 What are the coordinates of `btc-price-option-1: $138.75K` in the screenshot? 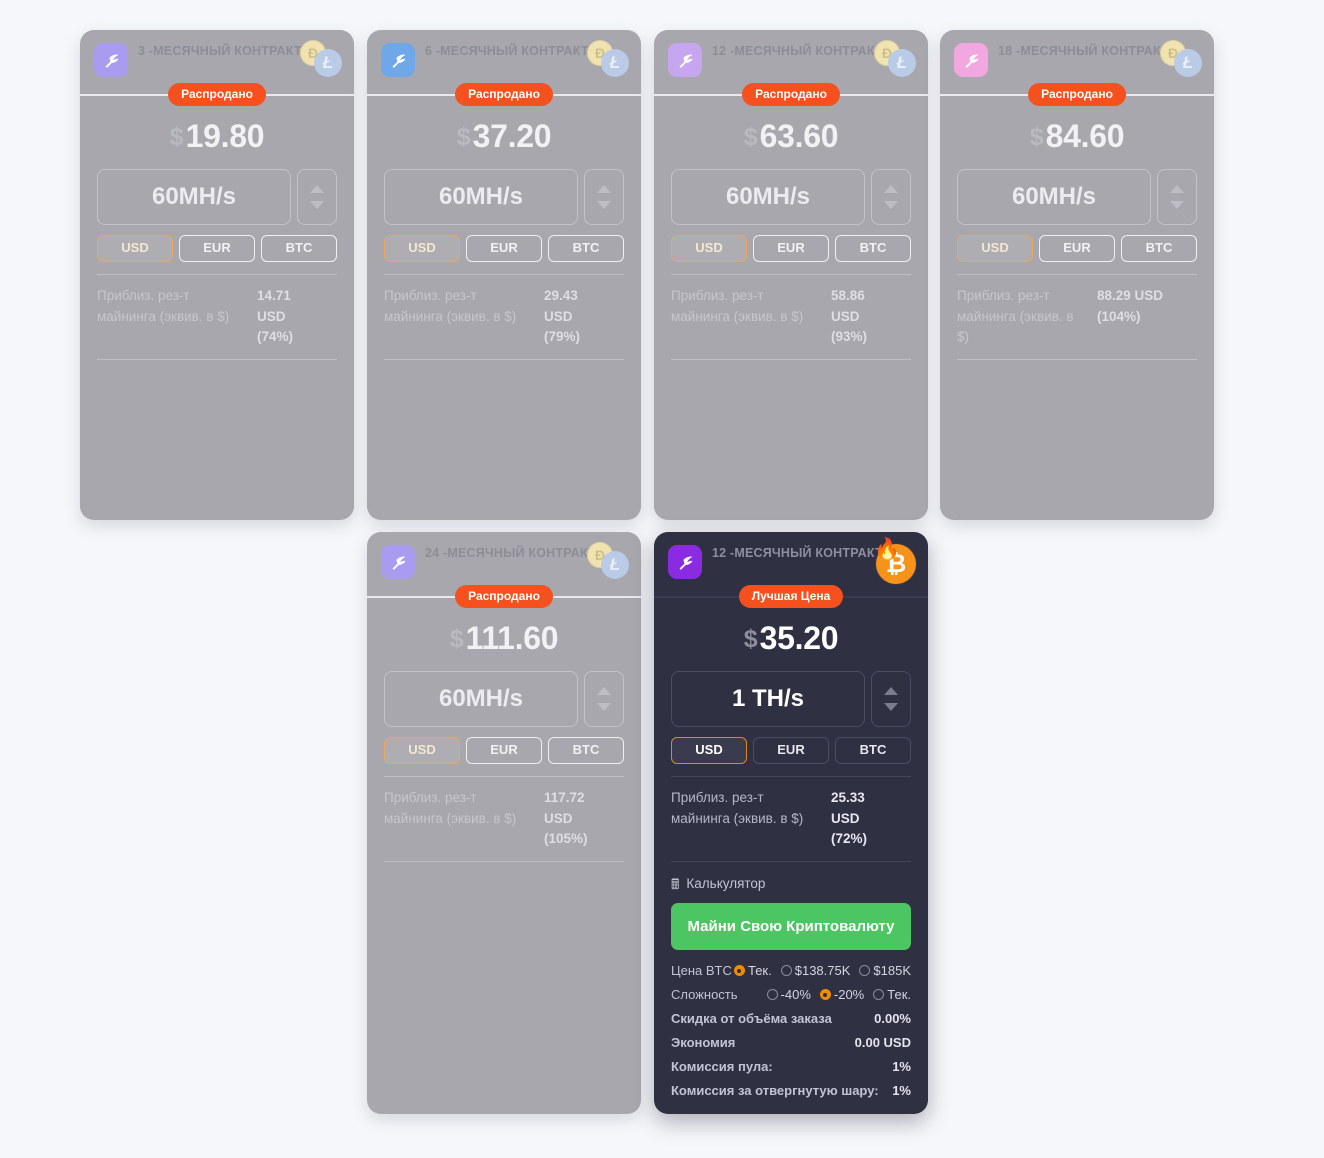 It's located at (815, 970).